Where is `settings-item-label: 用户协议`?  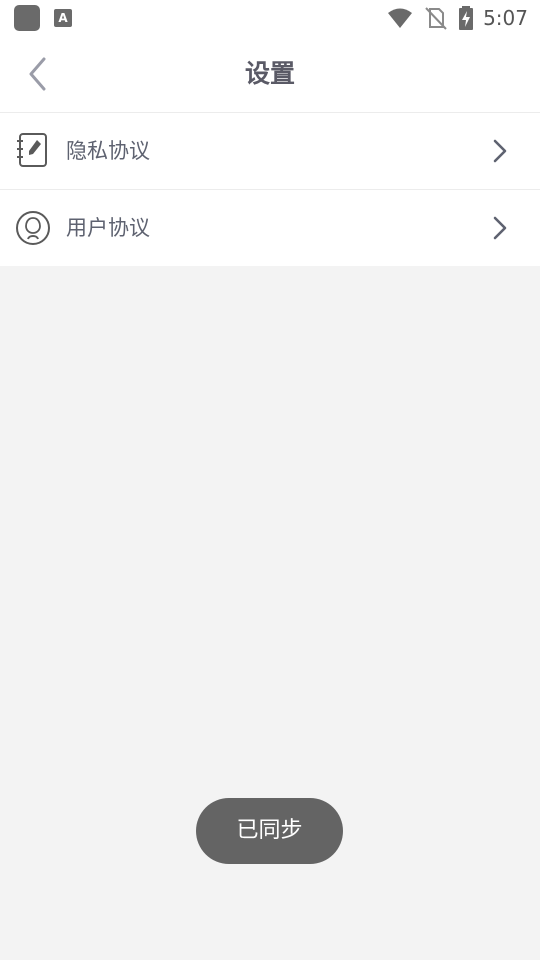 settings-item-label: 用户协议 is located at coordinates (108, 228).